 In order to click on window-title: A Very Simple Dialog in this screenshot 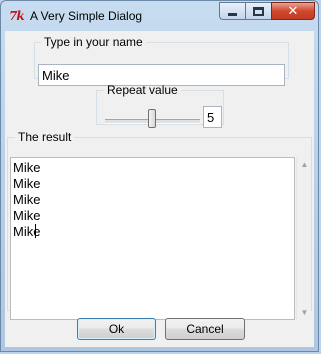, I will do `click(86, 16)`.